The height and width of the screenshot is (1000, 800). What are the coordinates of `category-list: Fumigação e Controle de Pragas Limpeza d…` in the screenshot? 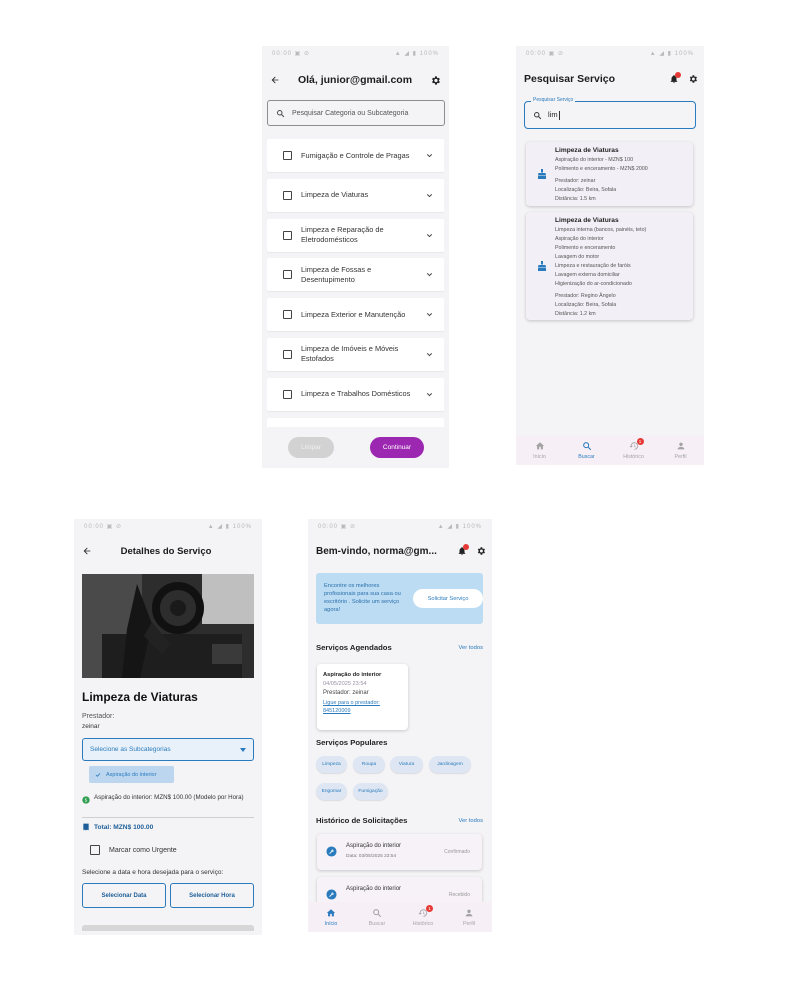 It's located at (355, 283).